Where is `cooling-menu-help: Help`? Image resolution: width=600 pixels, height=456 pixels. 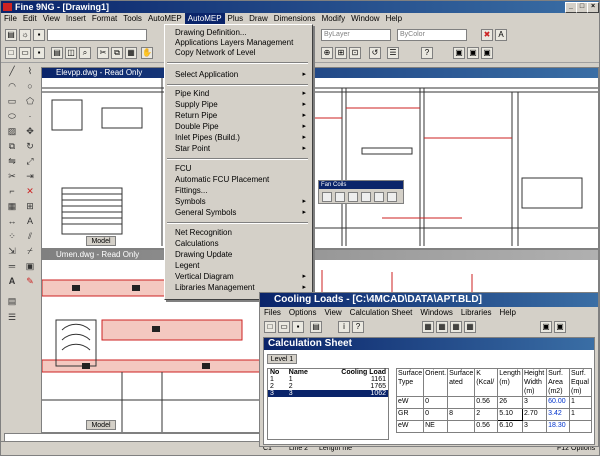 cooling-menu-help: Help is located at coordinates (508, 312).